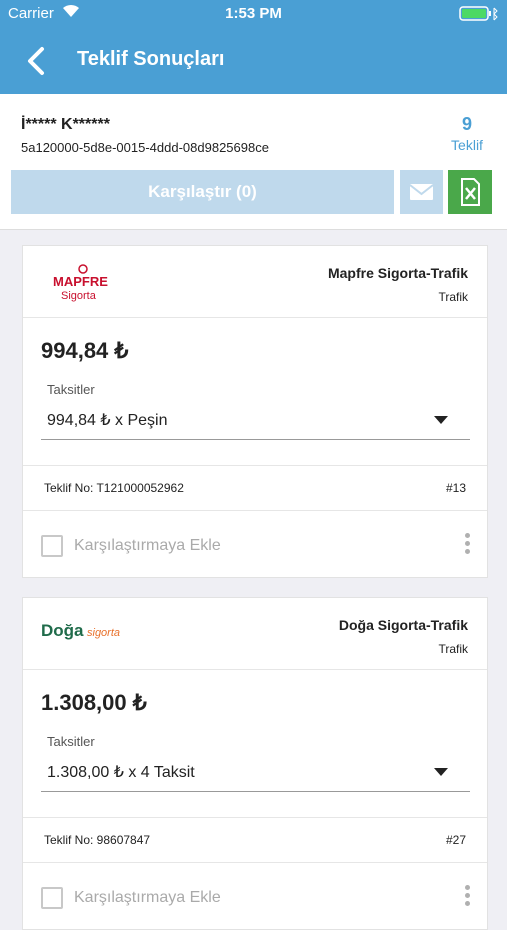 The image size is (507, 930). I want to click on offer-price: 994,84 ₺, so click(85, 350).